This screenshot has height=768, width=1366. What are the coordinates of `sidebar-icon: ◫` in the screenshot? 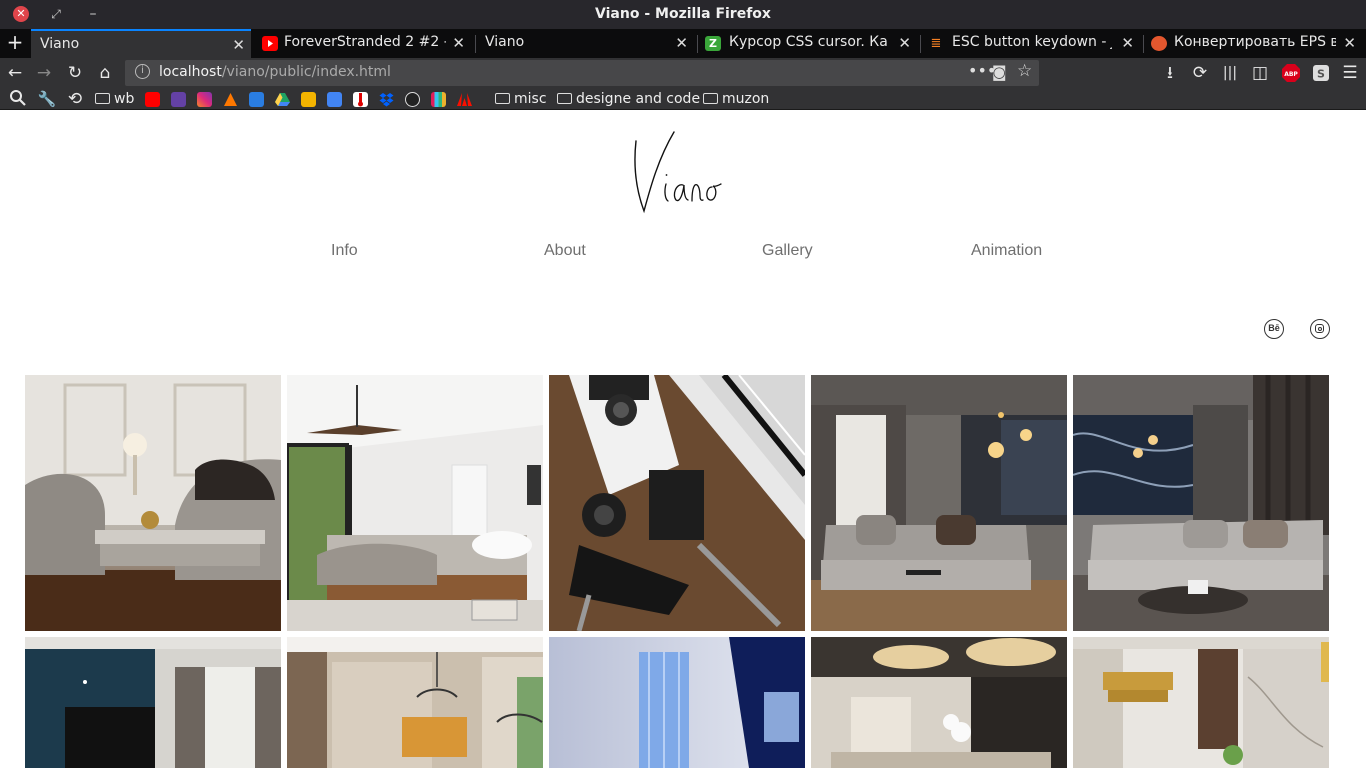 It's located at (1260, 73).